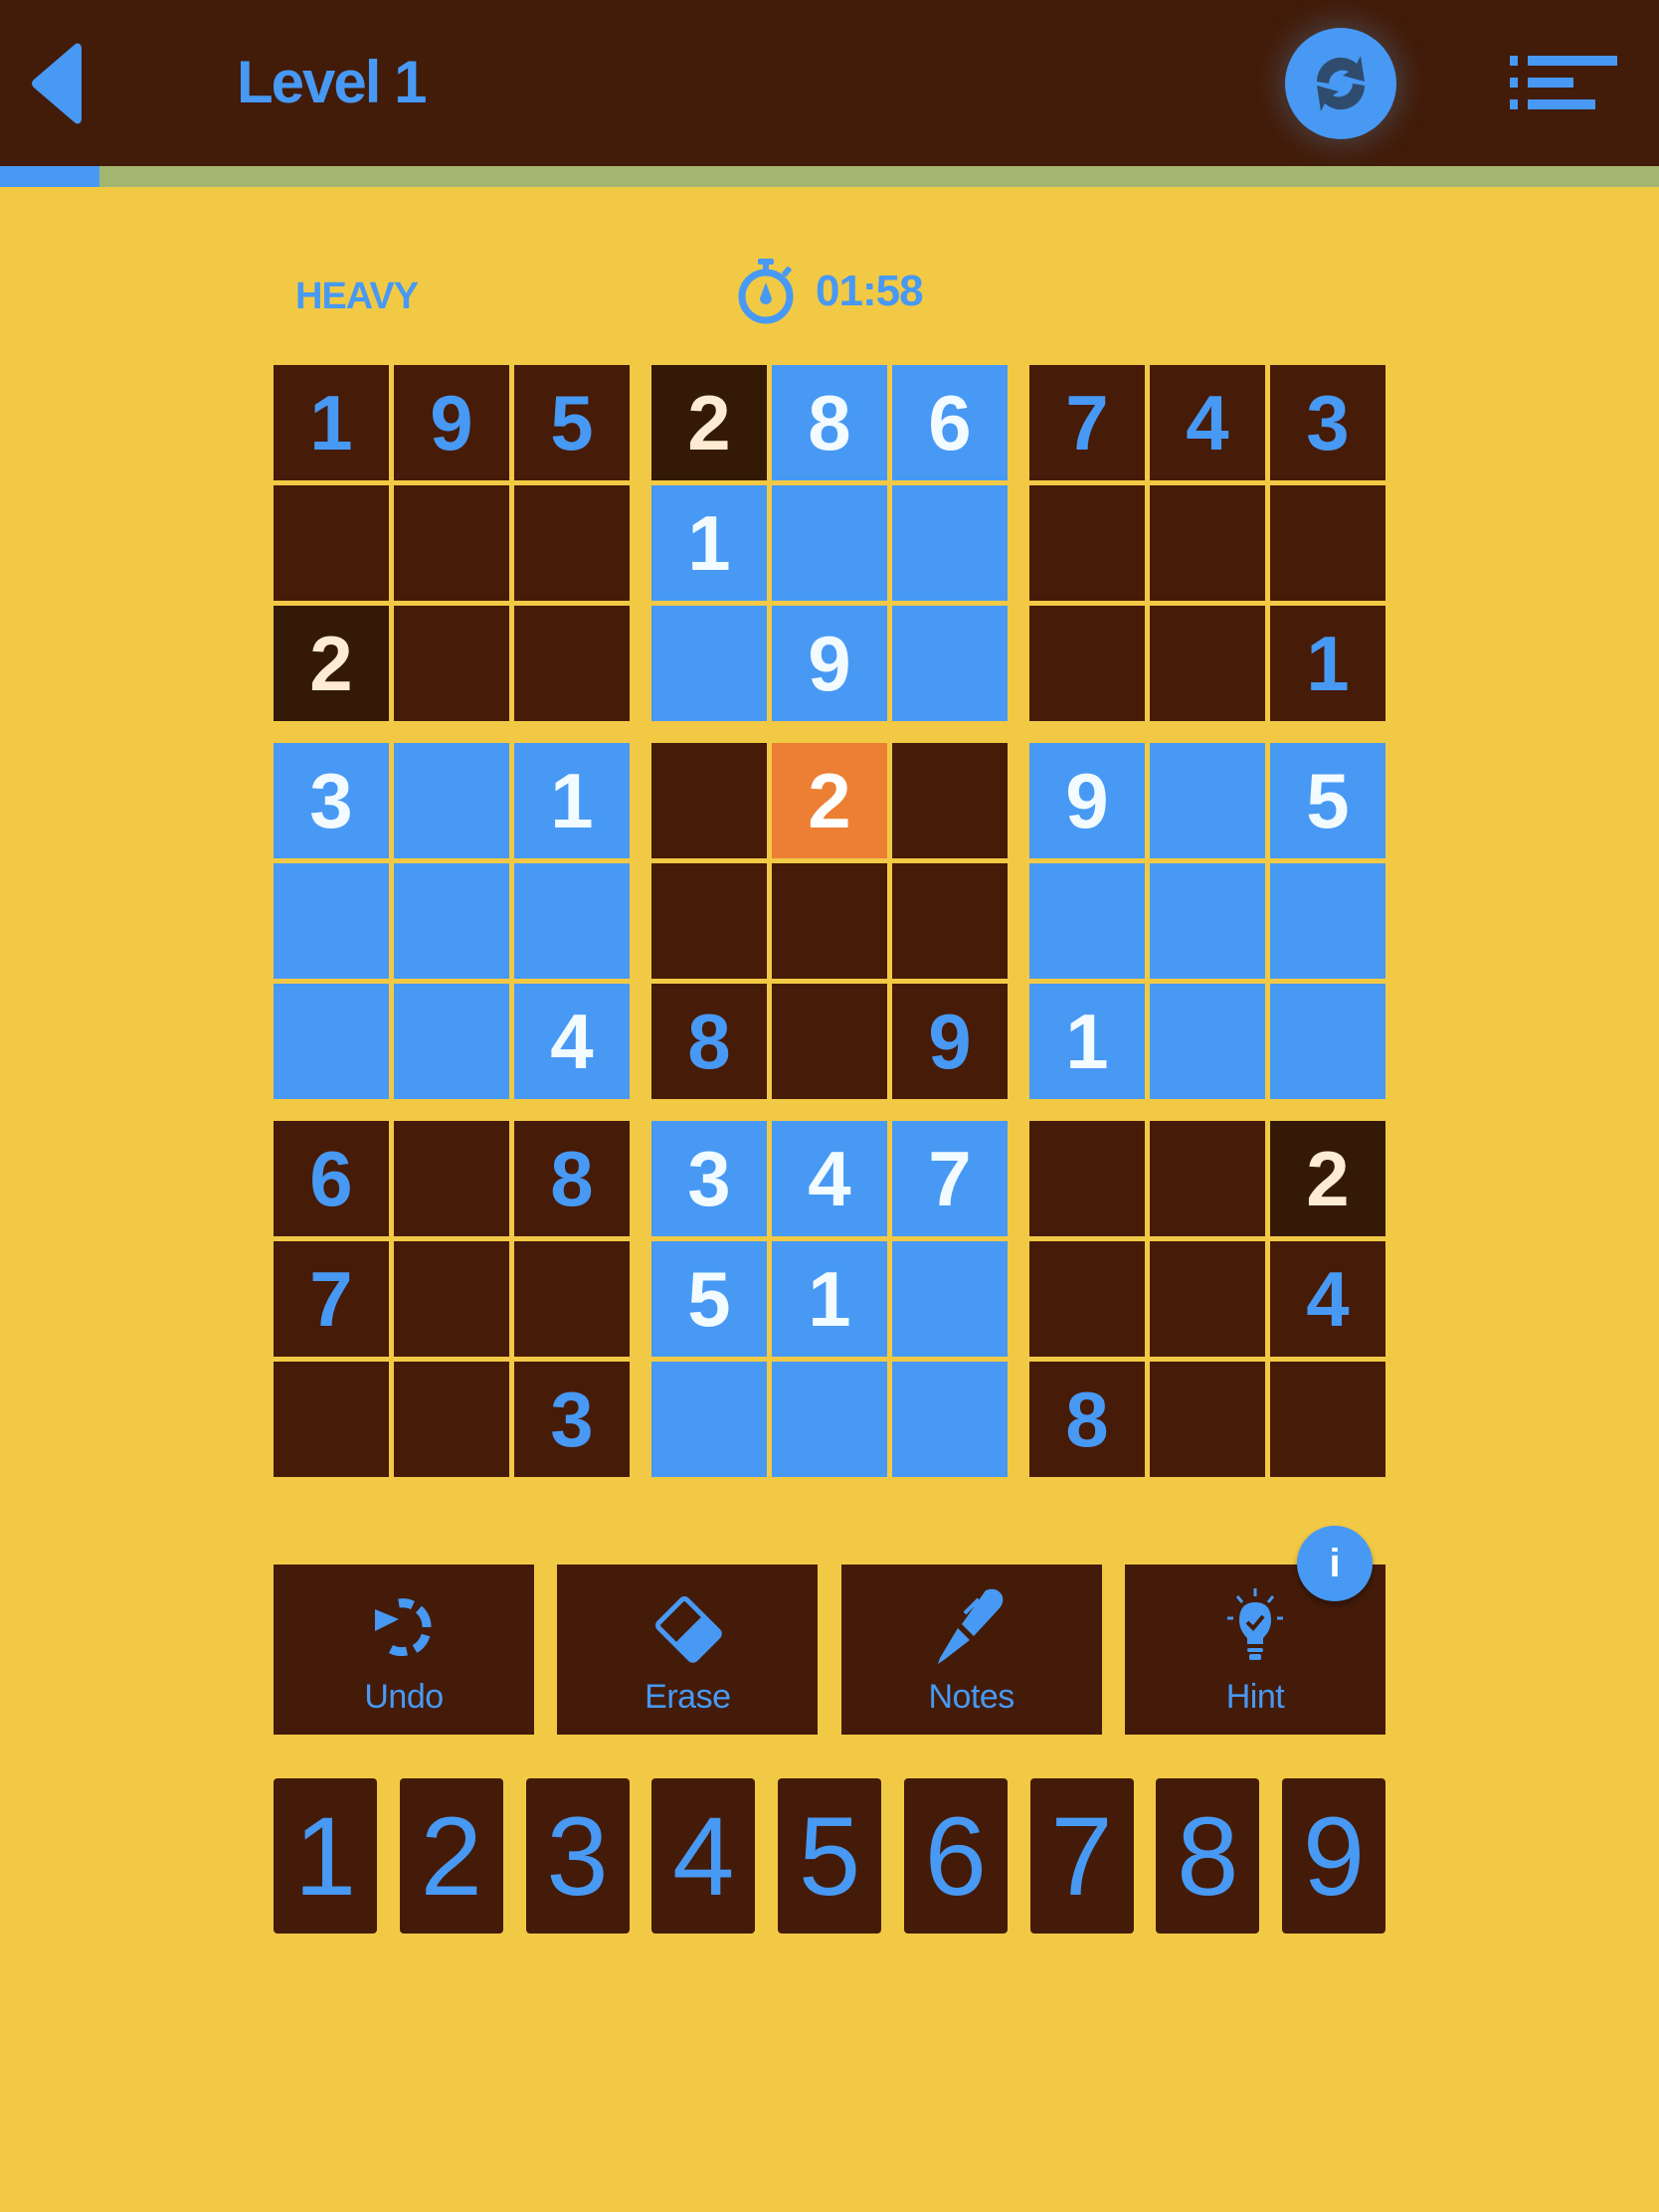 Image resolution: width=1659 pixels, height=2212 pixels. I want to click on number-key-7: 7, so click(1081, 1856).